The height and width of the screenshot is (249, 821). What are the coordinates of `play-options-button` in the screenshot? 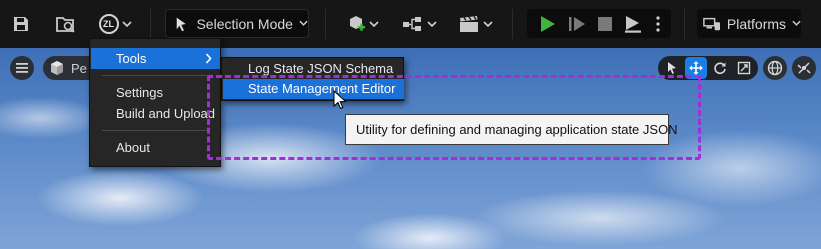 It's located at (658, 24).